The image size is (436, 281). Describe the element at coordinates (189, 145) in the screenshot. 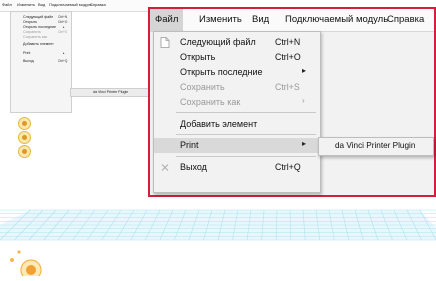

I see `print-label: Print` at that location.